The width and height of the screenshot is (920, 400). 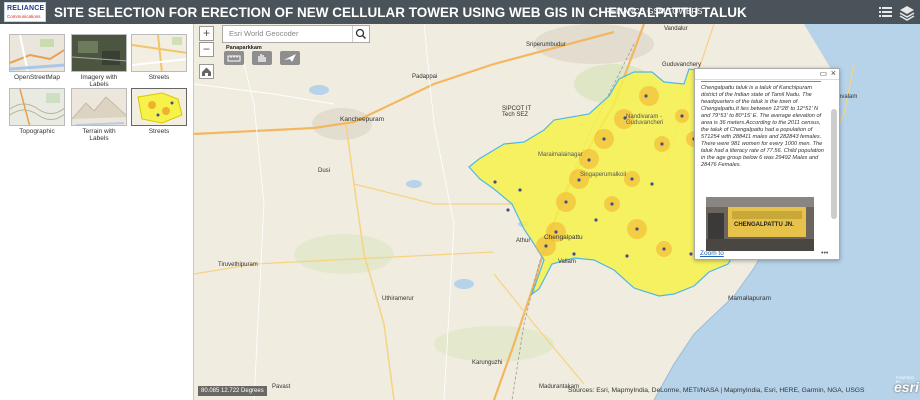 What do you see at coordinates (567, 262) in the screenshot?
I see `place-label: Vallam` at bounding box center [567, 262].